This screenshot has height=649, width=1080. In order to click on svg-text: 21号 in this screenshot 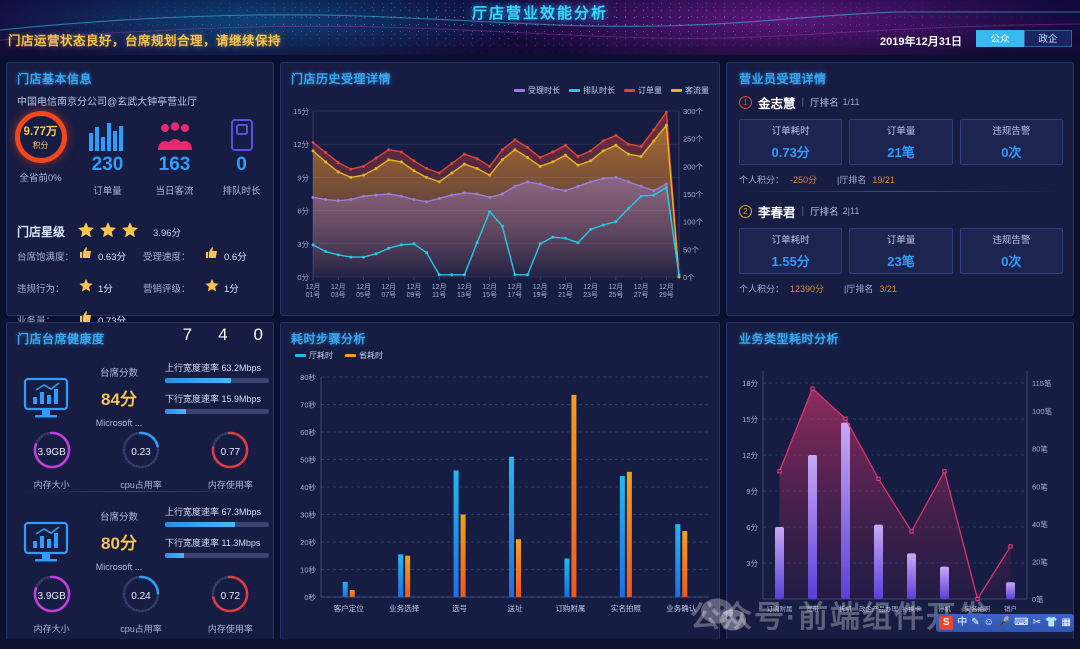, I will do `click(565, 295)`.